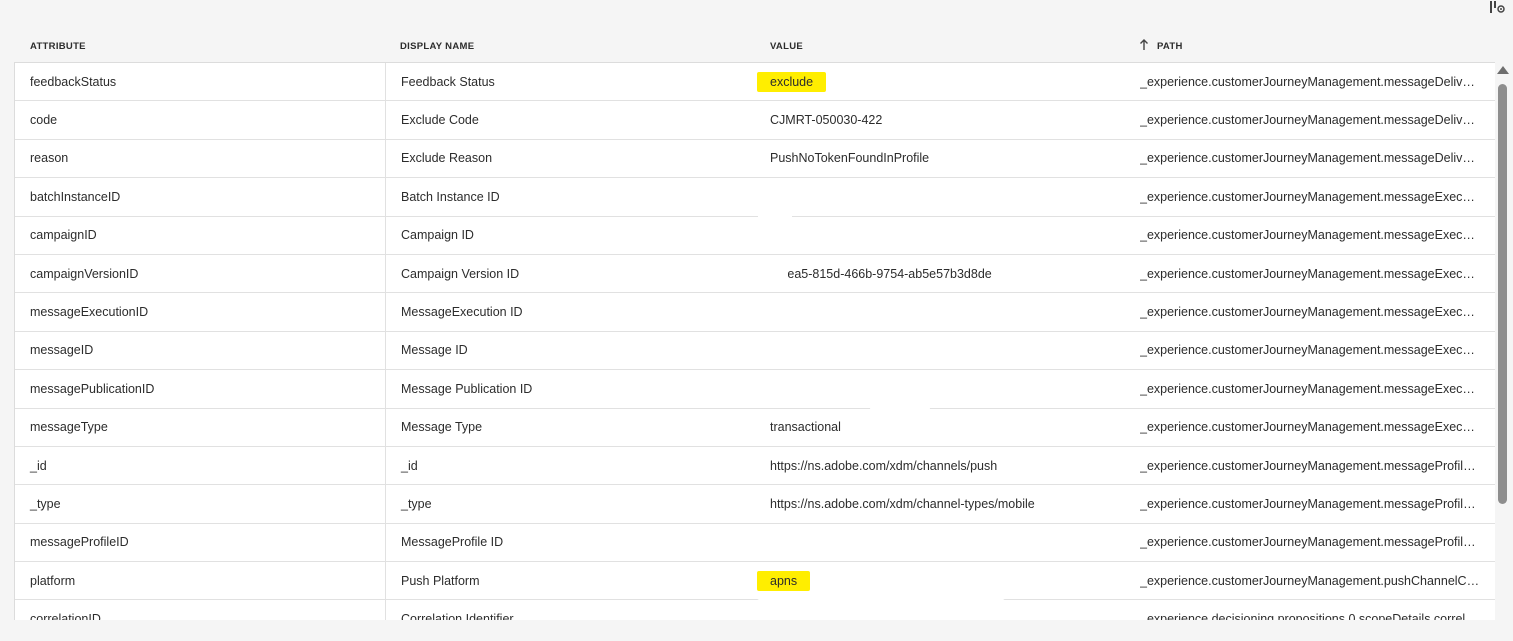 This screenshot has height=641, width=1513. I want to click on attribute-cell: _id, so click(38, 465).